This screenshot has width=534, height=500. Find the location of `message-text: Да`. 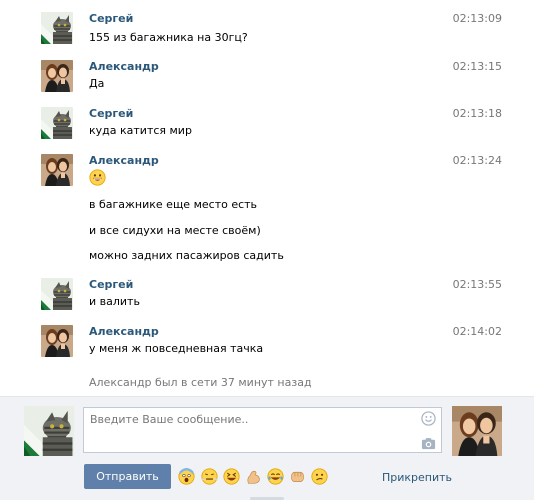

message-text: Да is located at coordinates (97, 83).